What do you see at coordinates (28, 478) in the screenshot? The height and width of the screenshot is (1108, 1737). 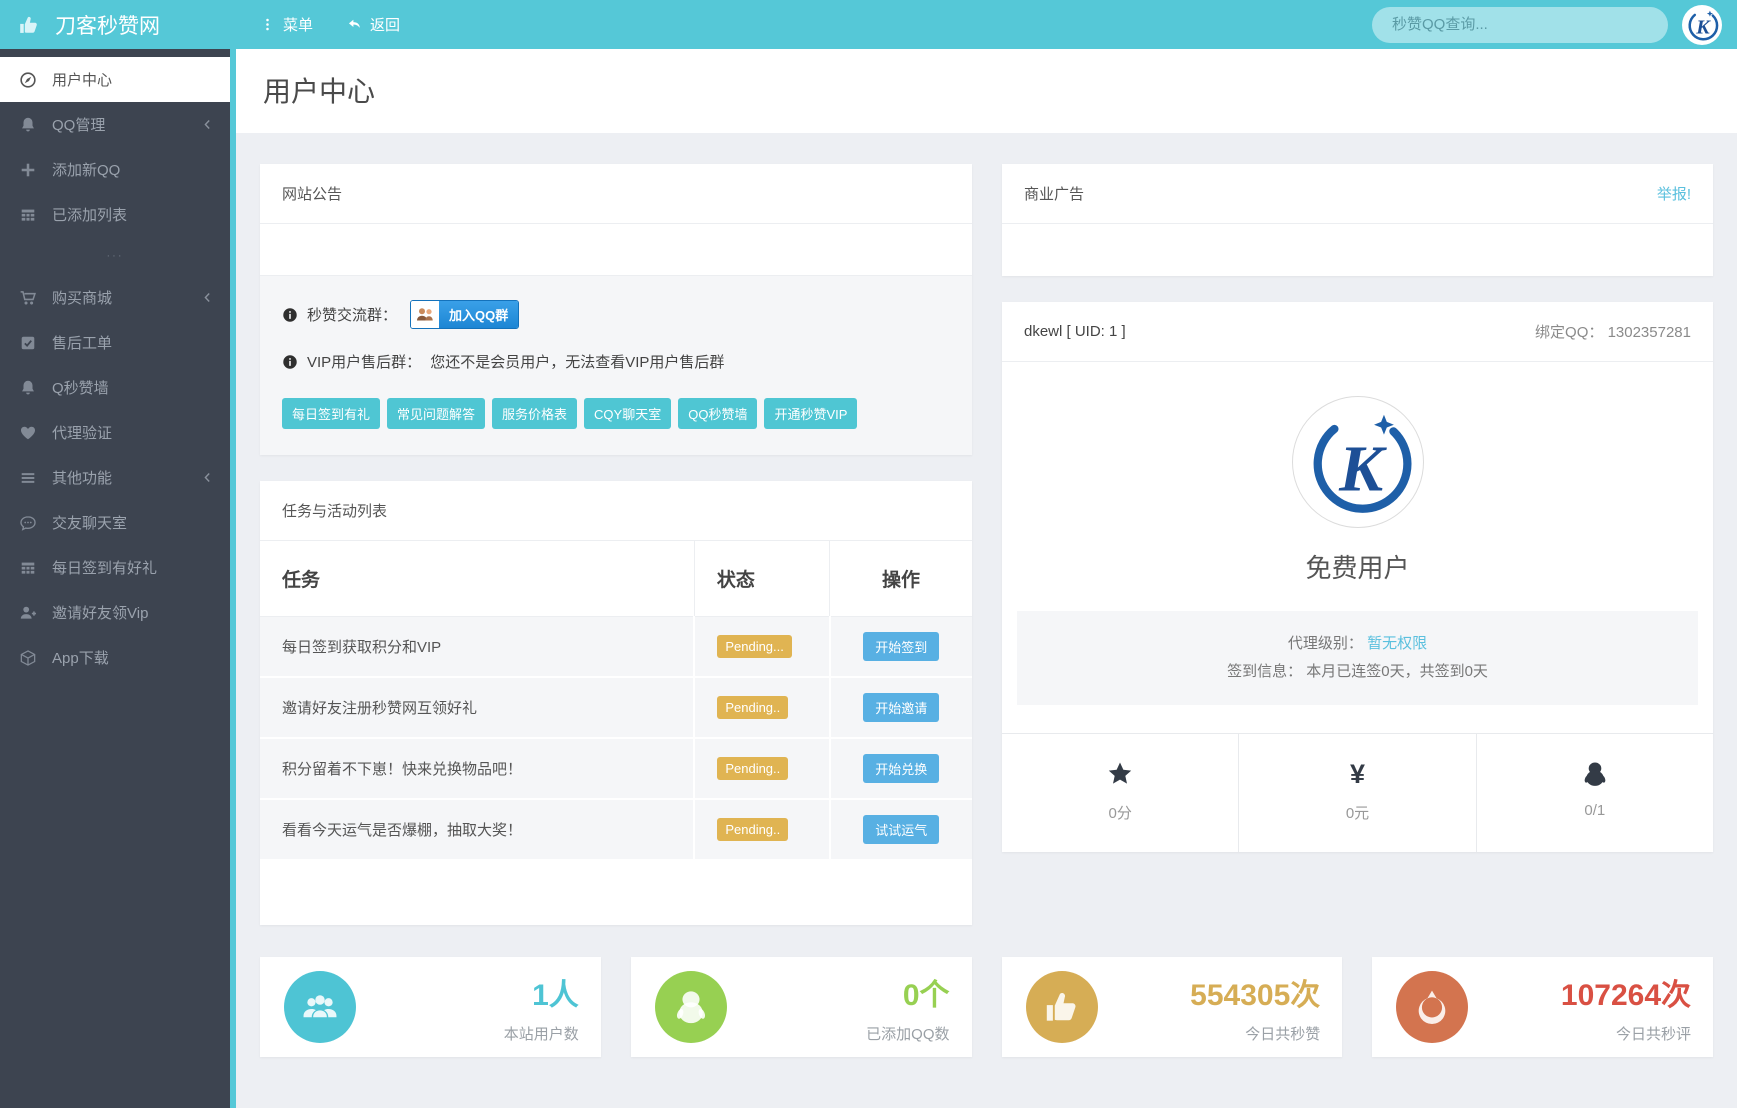 I see `bars-icon` at bounding box center [28, 478].